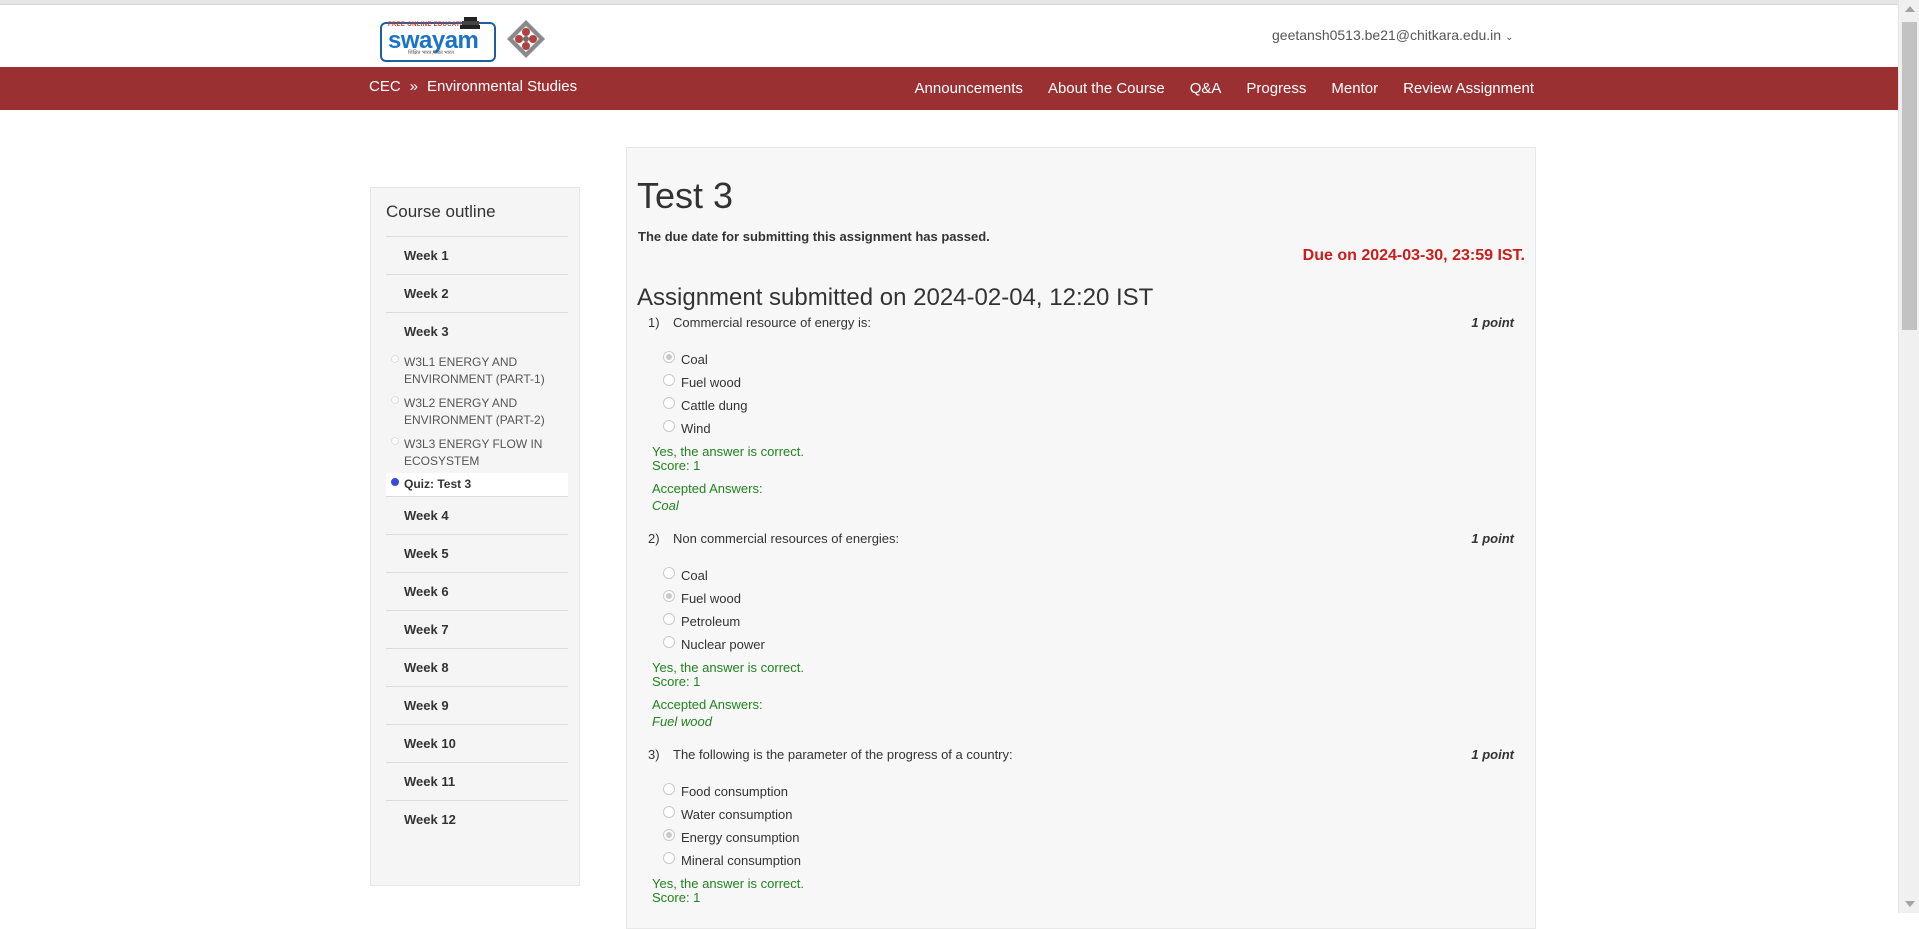 The image size is (1919, 929). What do you see at coordinates (502, 86) in the screenshot?
I see `breadcrumb-course: Environmental Studies` at bounding box center [502, 86].